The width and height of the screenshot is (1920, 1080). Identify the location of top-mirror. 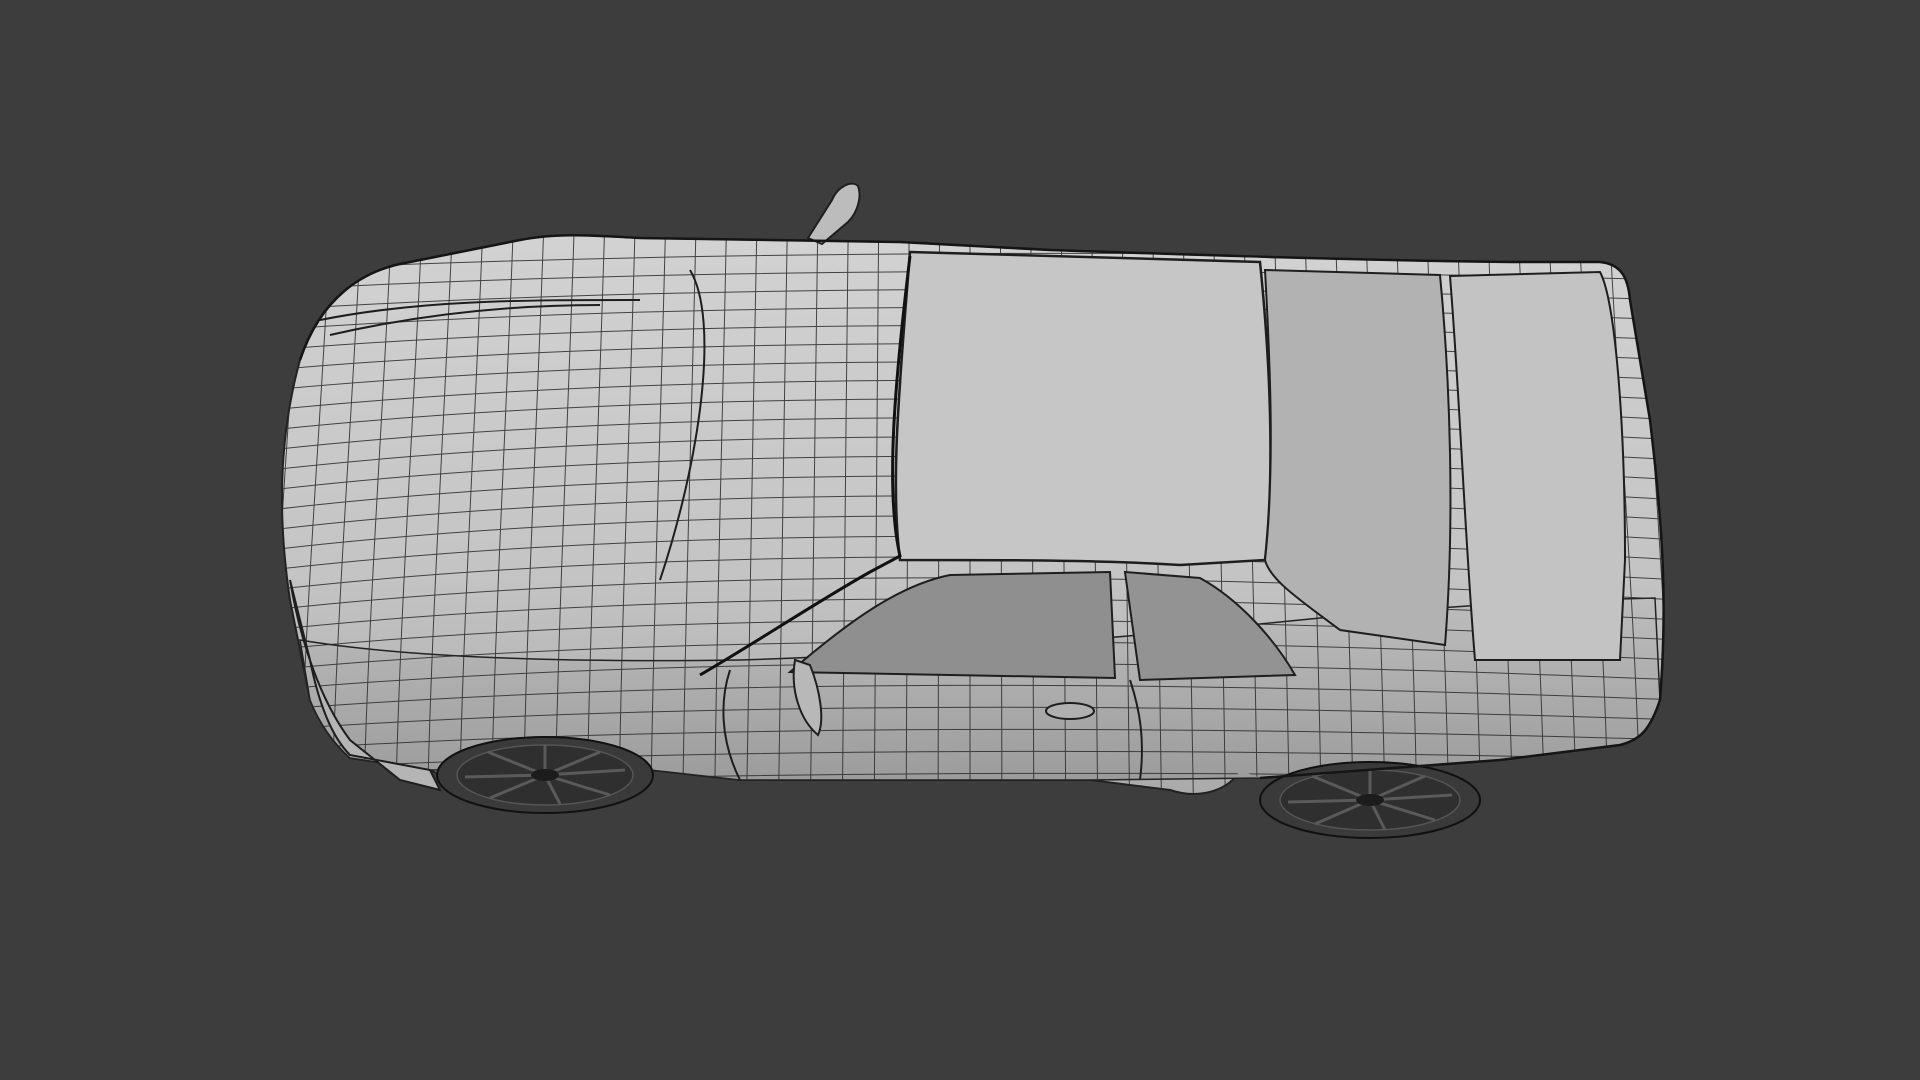
(833, 214).